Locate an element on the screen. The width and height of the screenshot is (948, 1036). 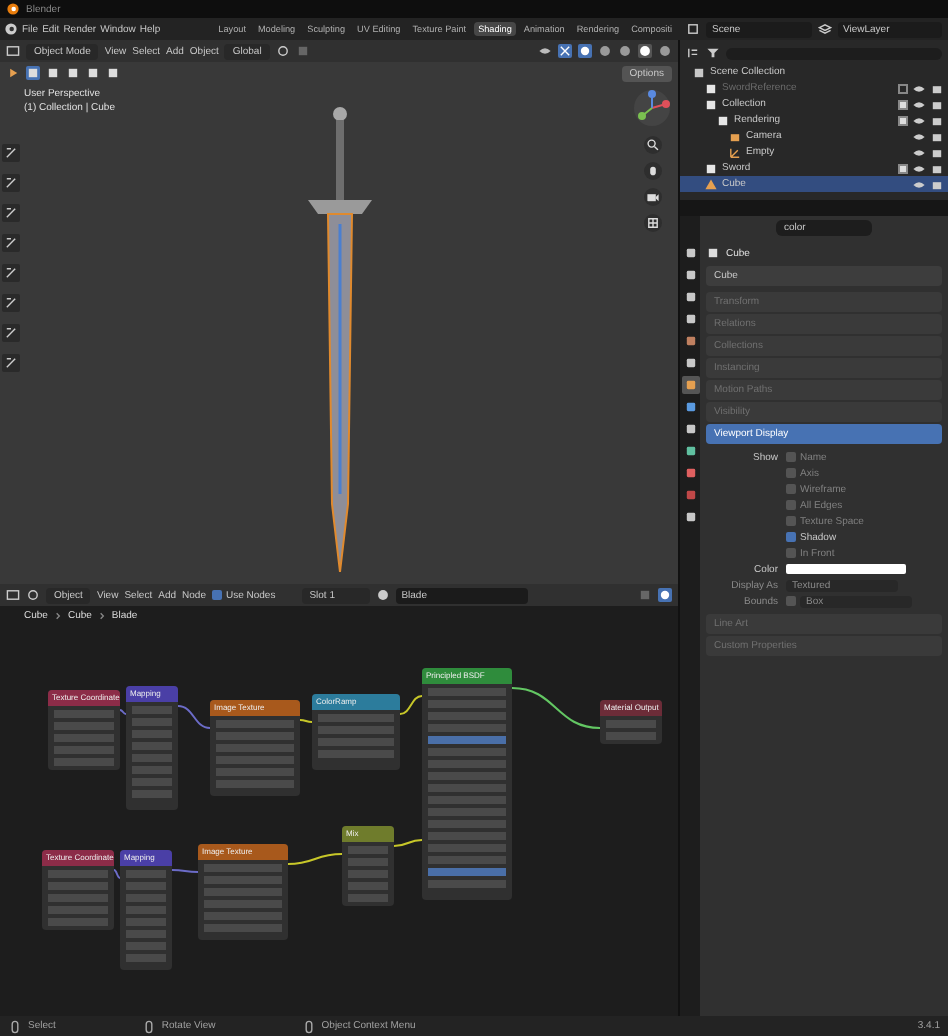
visibility-icon is located at coordinates (545, 51).